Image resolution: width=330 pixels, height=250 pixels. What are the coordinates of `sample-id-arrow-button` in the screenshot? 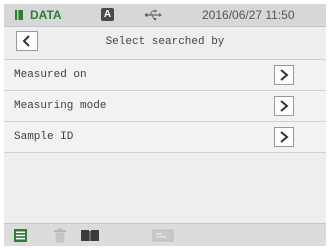 It's located at (284, 137).